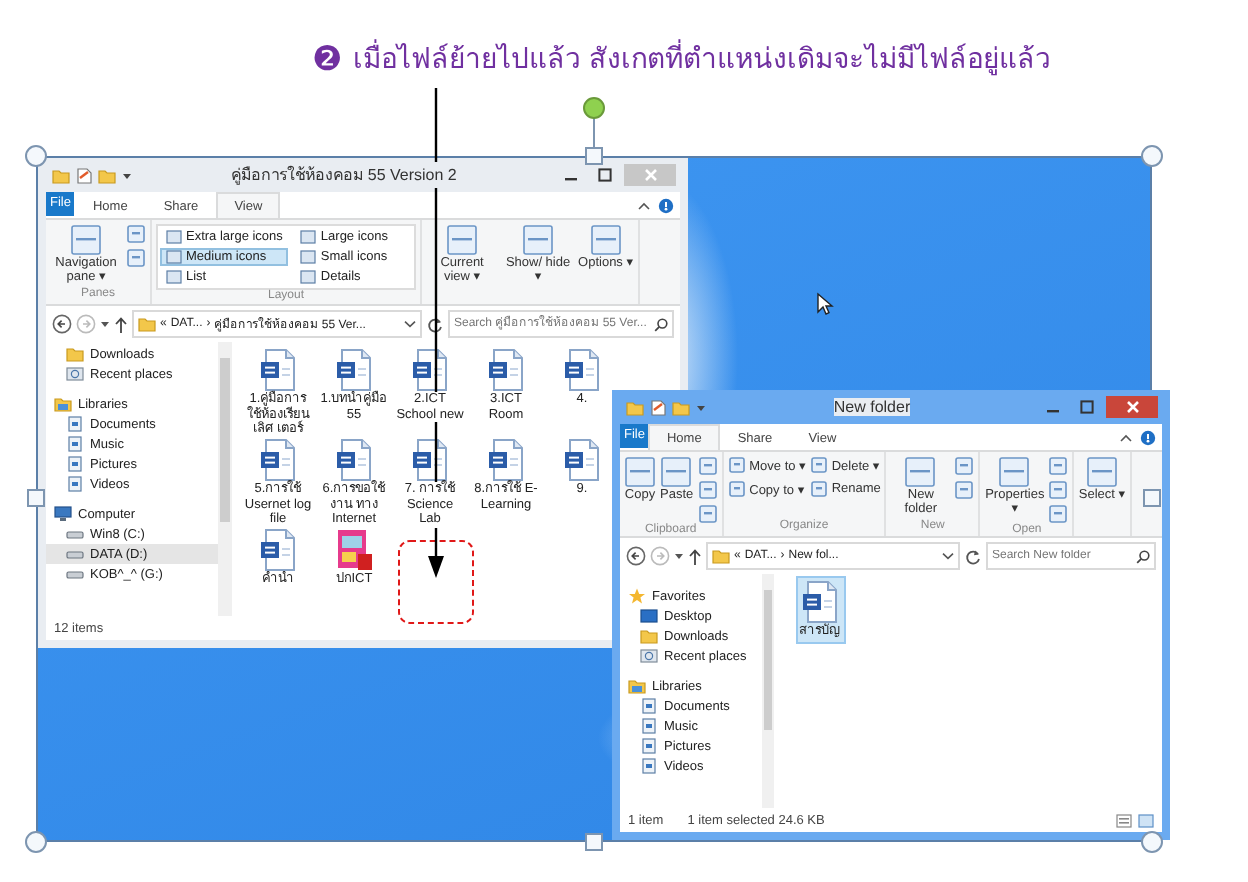 This screenshot has height=882, width=1248. I want to click on caption-text: เมื่อไฟล์ย้ายไปแล้ว สังเกตที่ตำแหน่งเดิมจะไม่มีไฟล์อยู่แล้ว, so click(702, 60).